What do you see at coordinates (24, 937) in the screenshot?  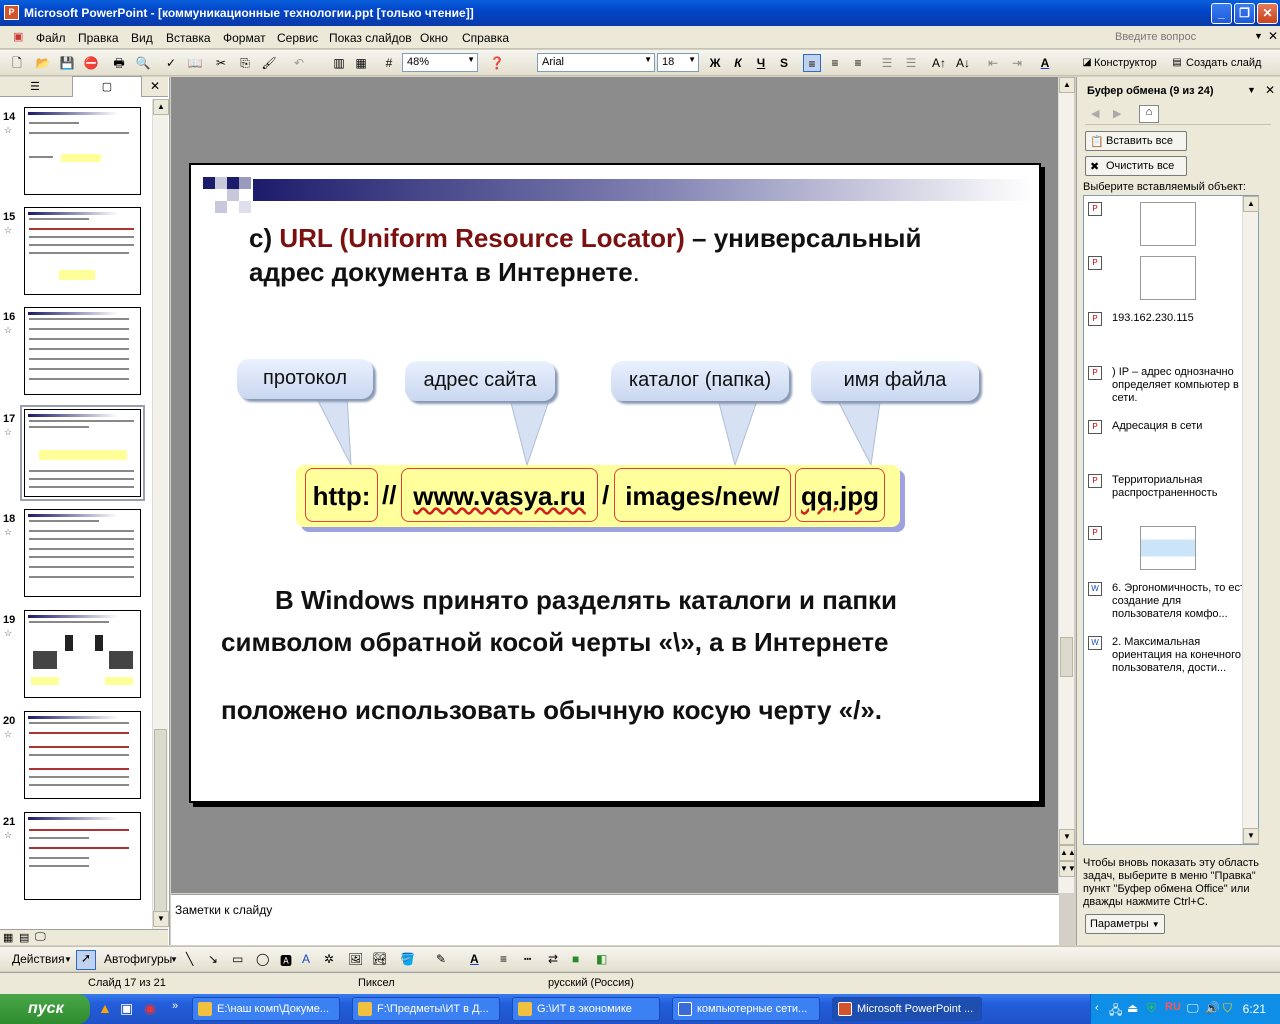 I see `sorter-view-icon: ▤` at bounding box center [24, 937].